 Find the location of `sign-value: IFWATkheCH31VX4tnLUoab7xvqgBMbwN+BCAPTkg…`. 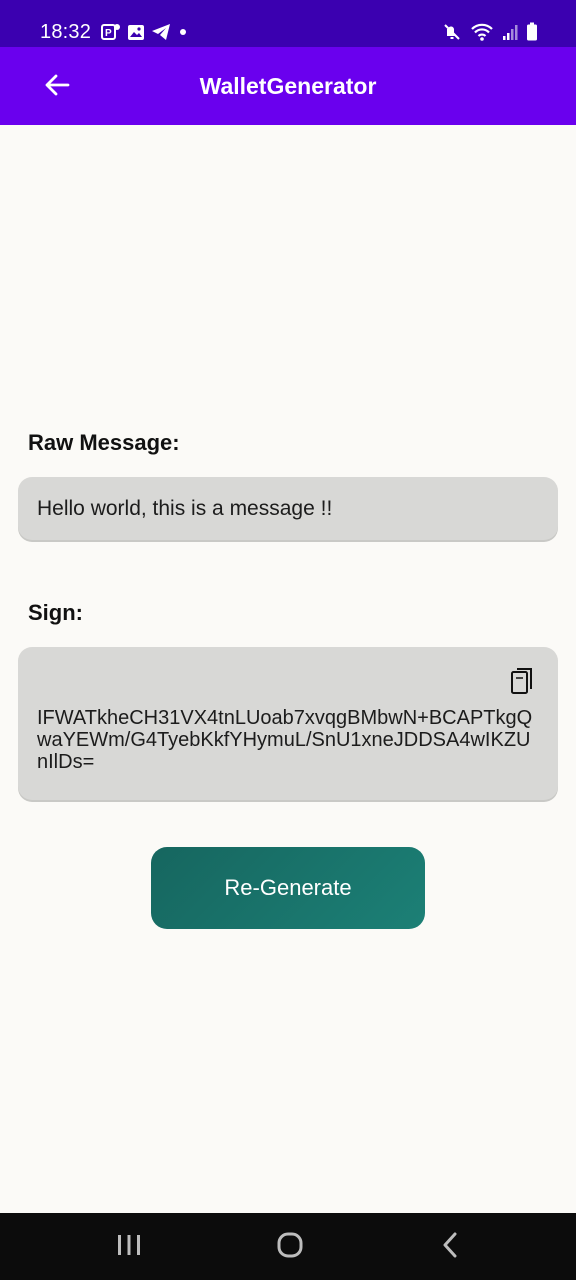

sign-value: IFWATkheCH31VX4tnLUoab7xvqgBMbwN+BCAPTkg… is located at coordinates (285, 740).